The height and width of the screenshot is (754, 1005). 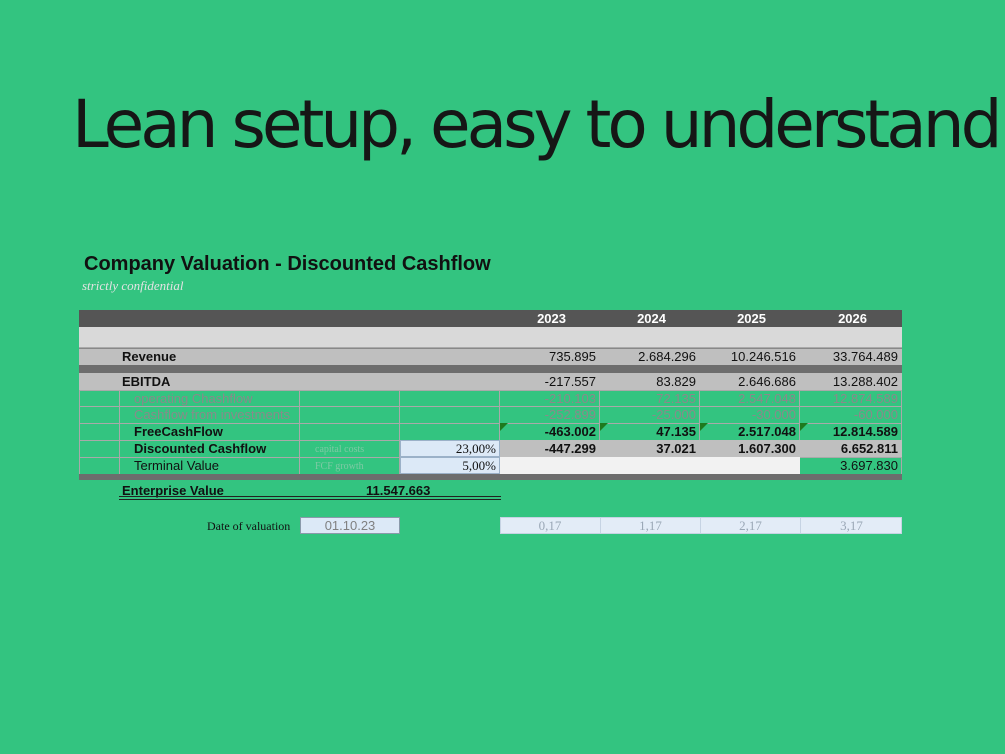 What do you see at coordinates (650, 448) in the screenshot?
I see `dcf-2024: 37.021` at bounding box center [650, 448].